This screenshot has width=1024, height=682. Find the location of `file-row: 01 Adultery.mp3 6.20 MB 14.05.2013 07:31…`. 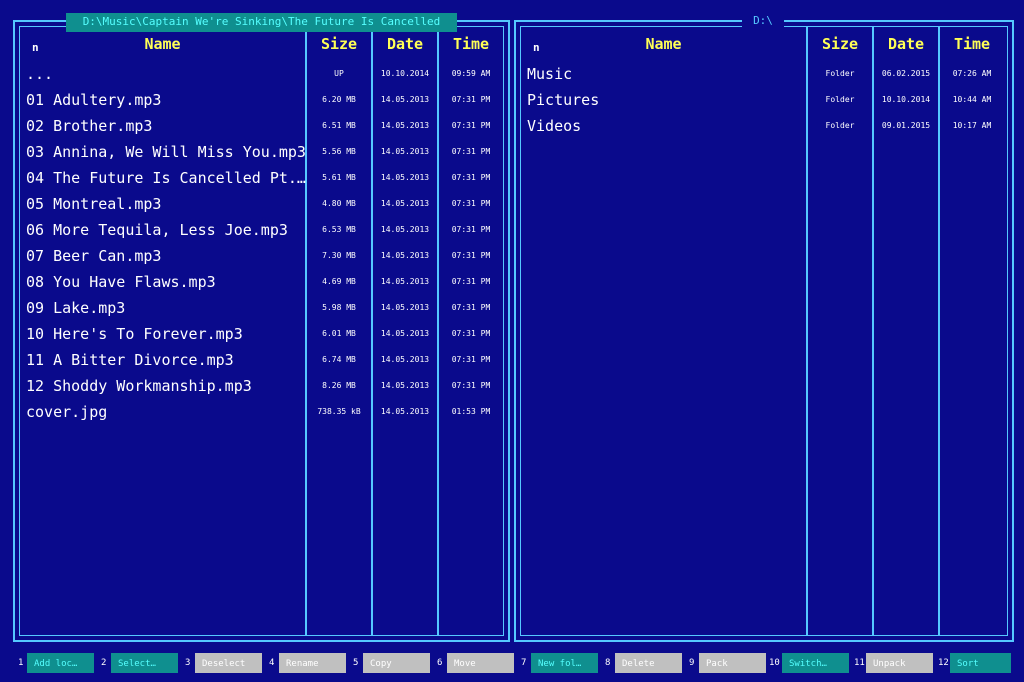

file-row: 01 Adultery.mp3 6.20 MB 14.05.2013 07:31… is located at coordinates (261, 104).